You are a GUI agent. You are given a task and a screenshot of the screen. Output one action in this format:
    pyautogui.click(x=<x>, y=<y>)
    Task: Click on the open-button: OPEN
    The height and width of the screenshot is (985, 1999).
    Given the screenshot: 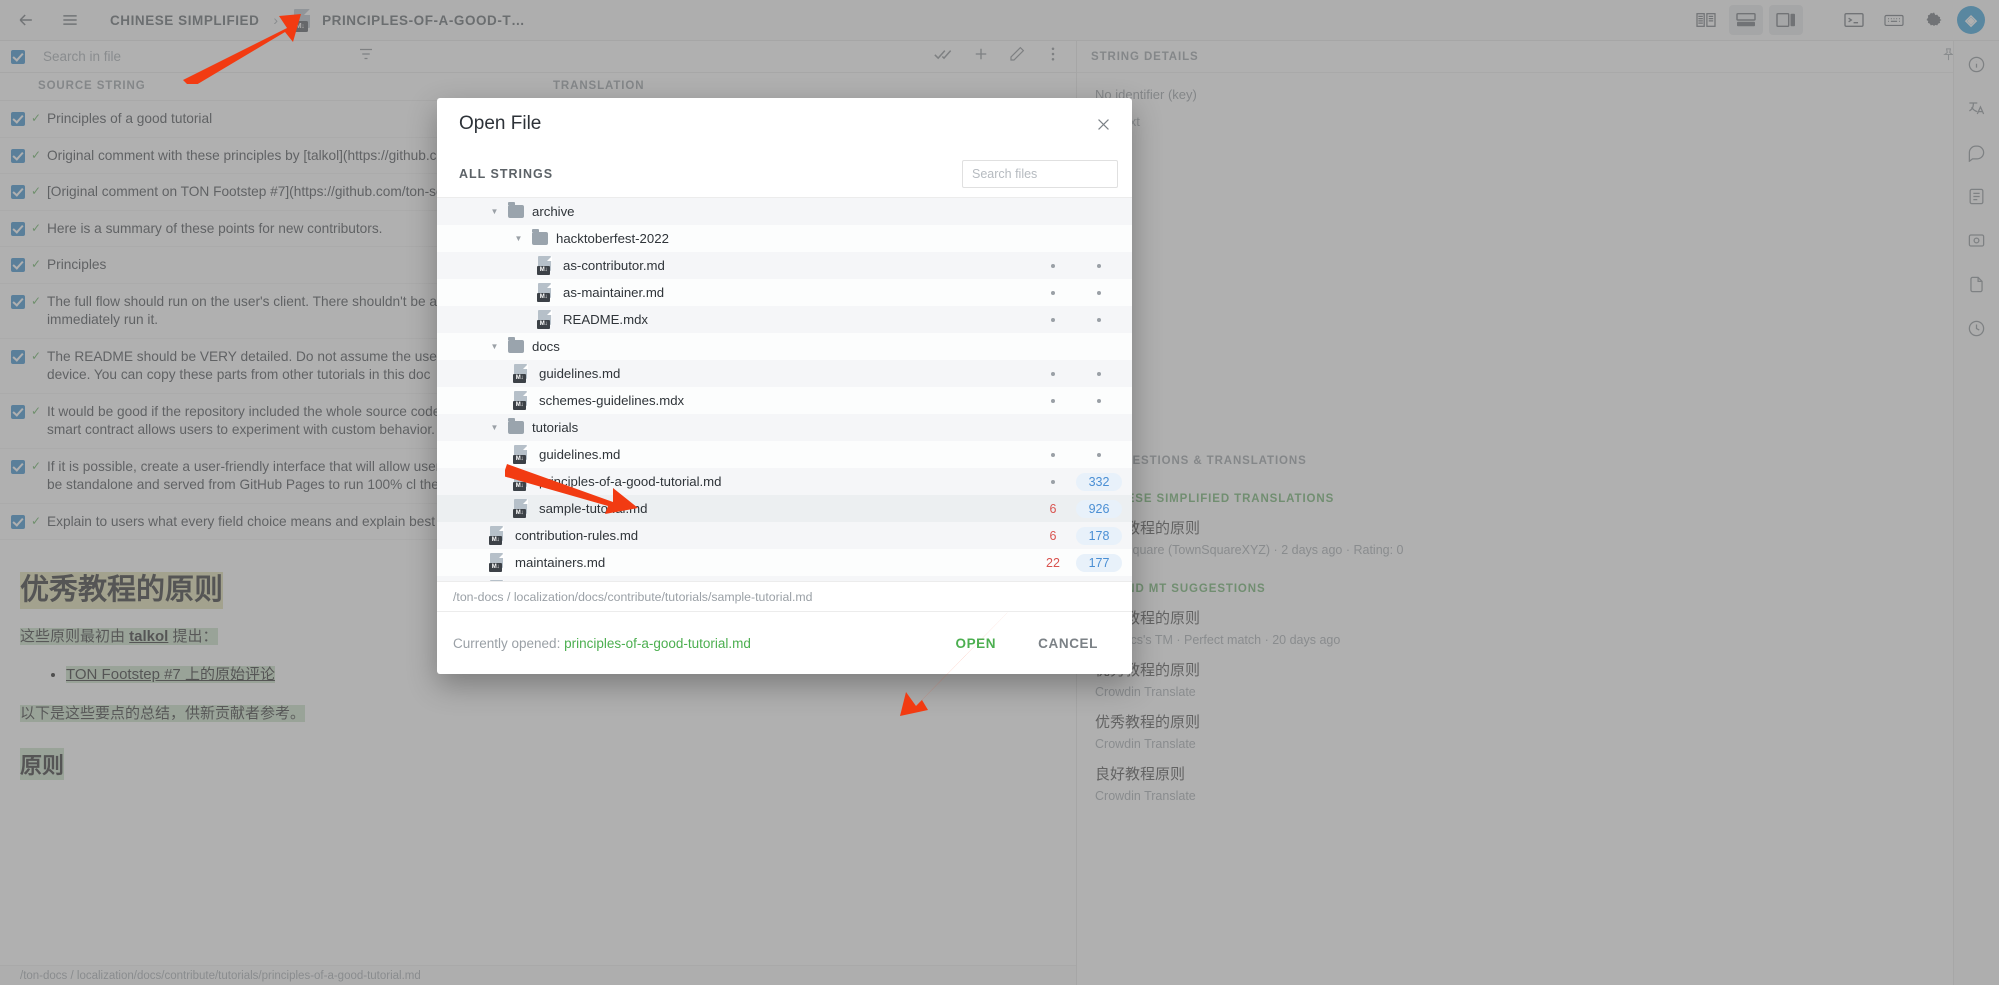 What is the action you would take?
    pyautogui.click(x=975, y=643)
    